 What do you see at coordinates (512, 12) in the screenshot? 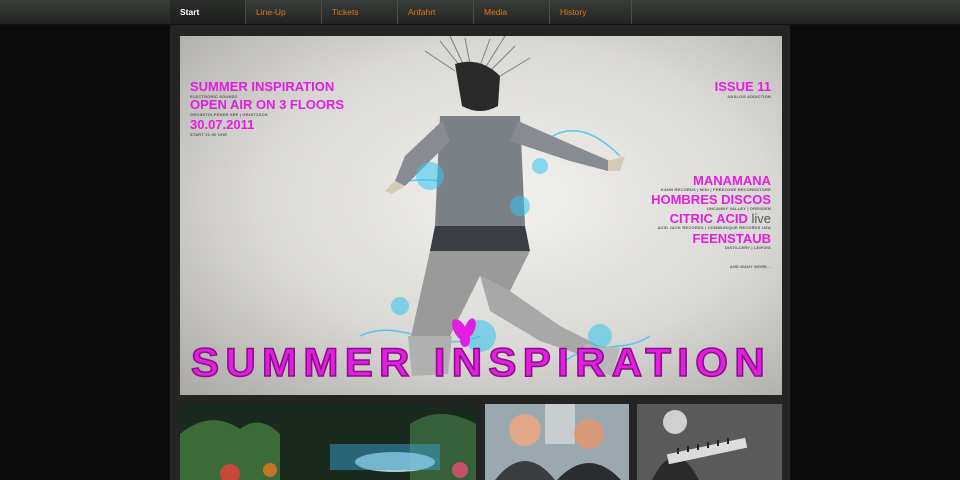
I see `nav-item-media: Media` at bounding box center [512, 12].